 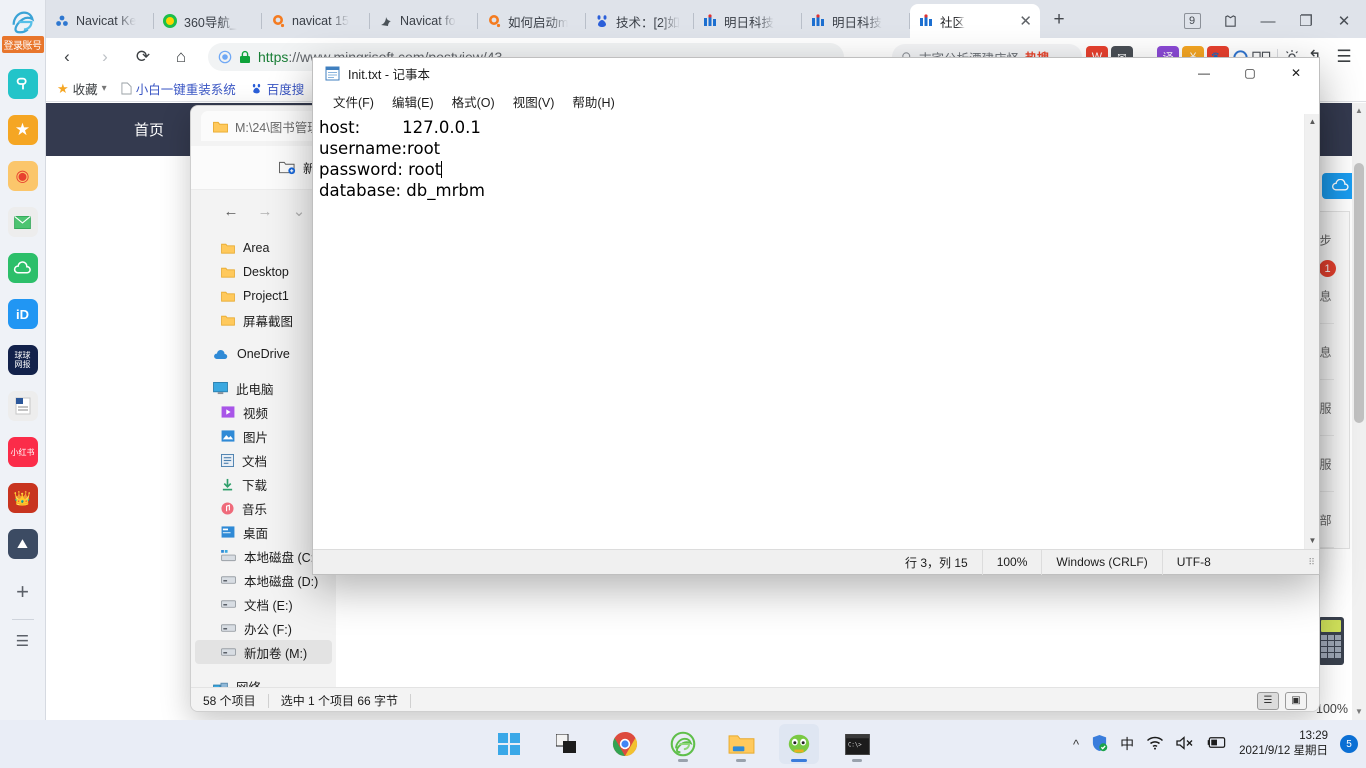 What do you see at coordinates (1192, 21) in the screenshot?
I see `window-count-badge: 9` at bounding box center [1192, 21].